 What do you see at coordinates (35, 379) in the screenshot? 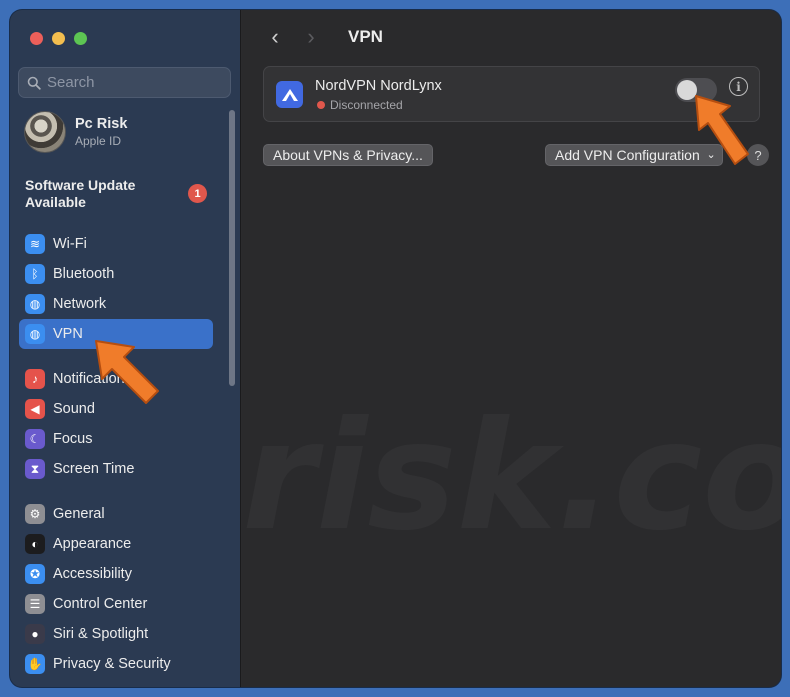
I see `bell-icon: ♪` at bounding box center [35, 379].